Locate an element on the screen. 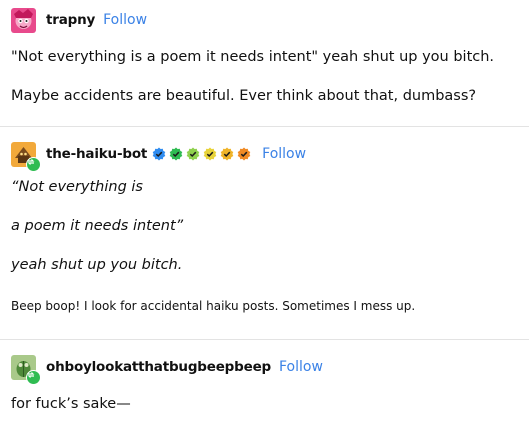 The image size is (529, 438). blue-check-badge is located at coordinates (159, 154).